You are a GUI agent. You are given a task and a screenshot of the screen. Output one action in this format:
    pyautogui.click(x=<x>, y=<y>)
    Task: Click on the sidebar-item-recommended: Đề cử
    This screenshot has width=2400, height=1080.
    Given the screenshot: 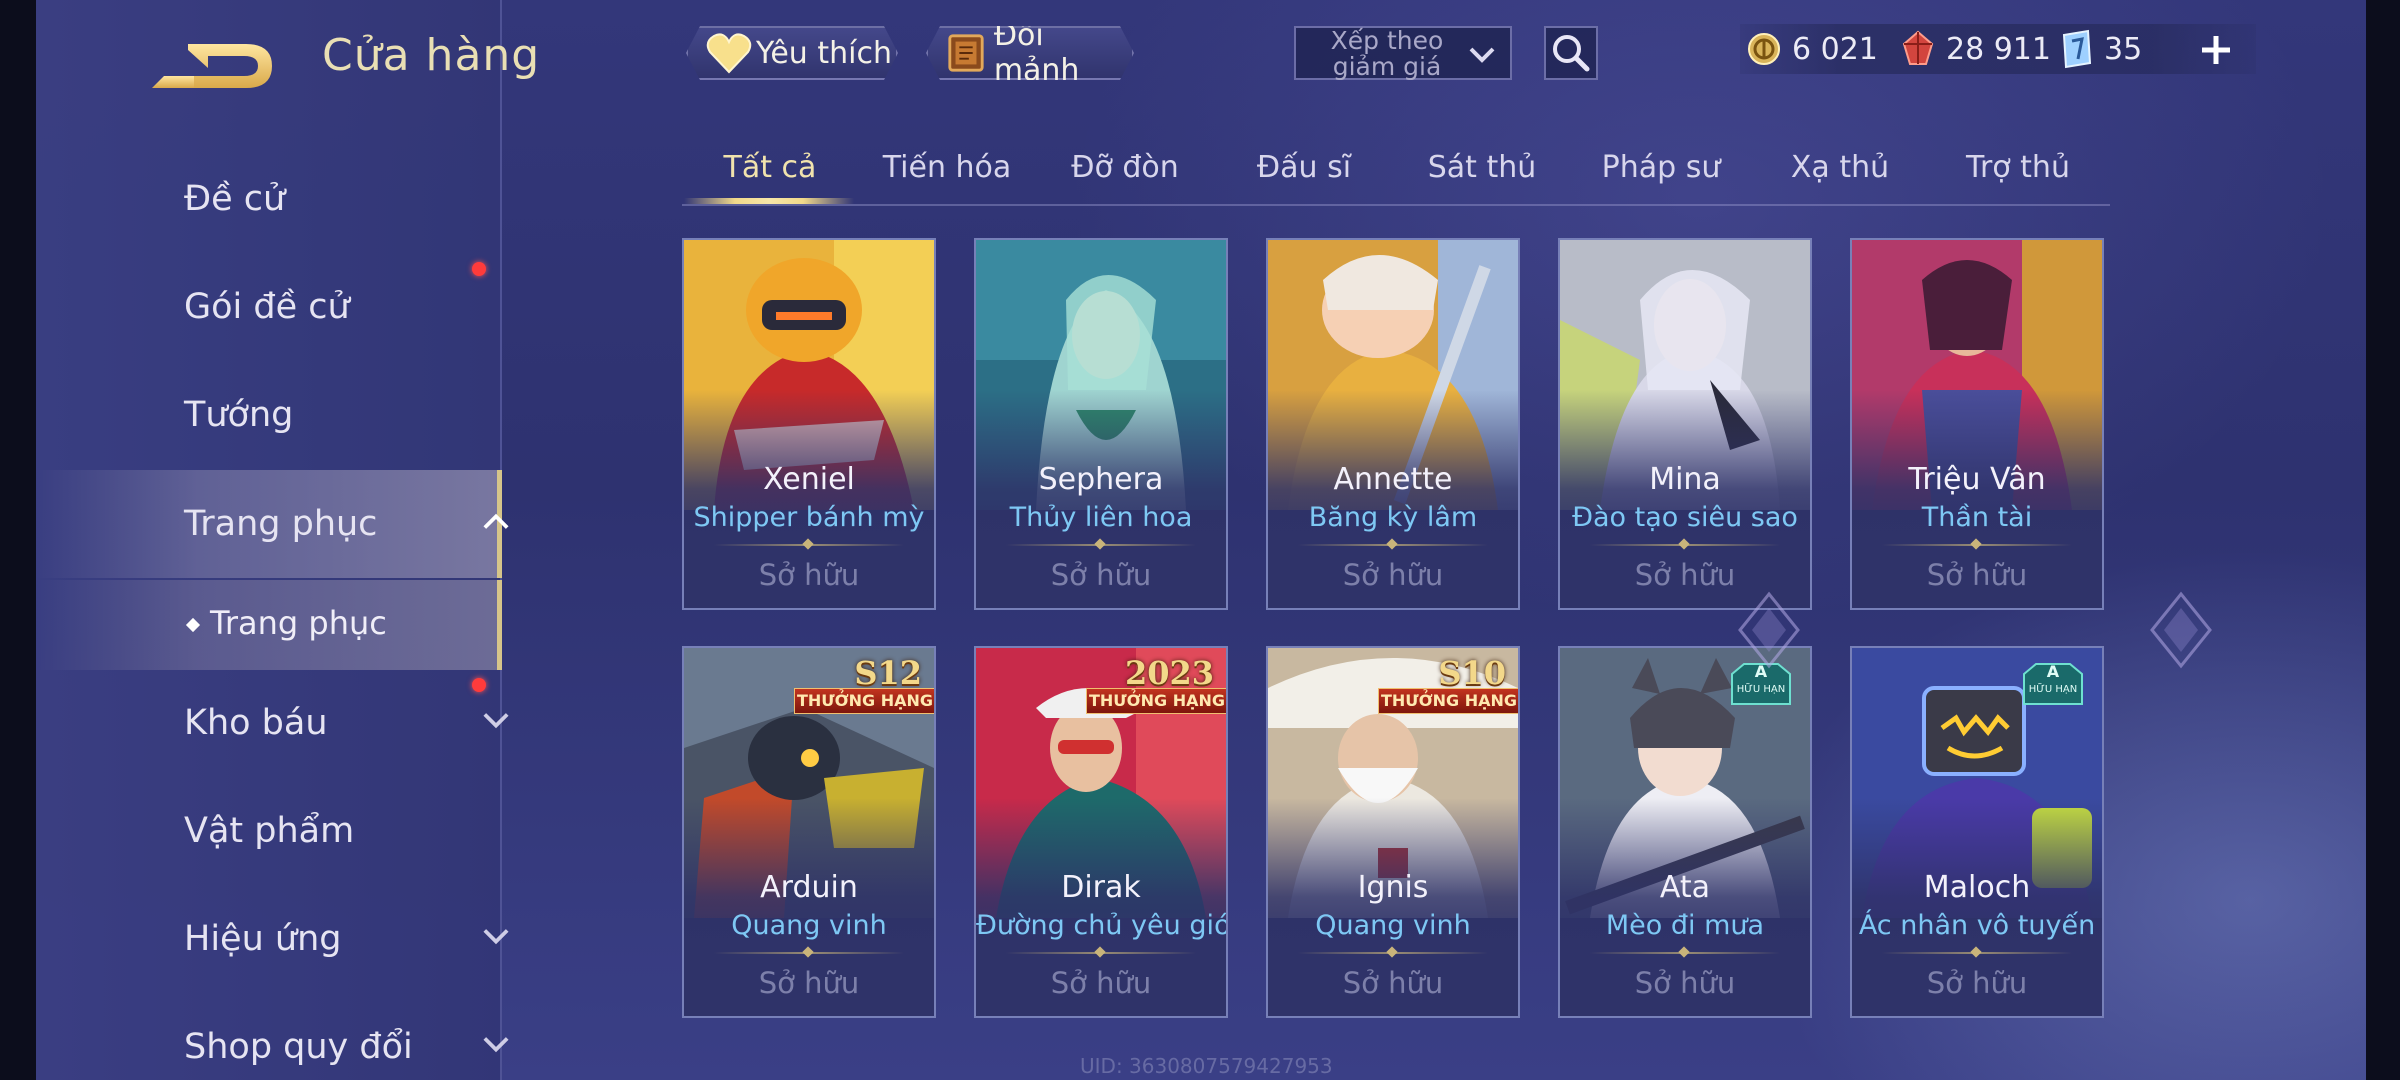 What is the action you would take?
    pyautogui.click(x=269, y=199)
    